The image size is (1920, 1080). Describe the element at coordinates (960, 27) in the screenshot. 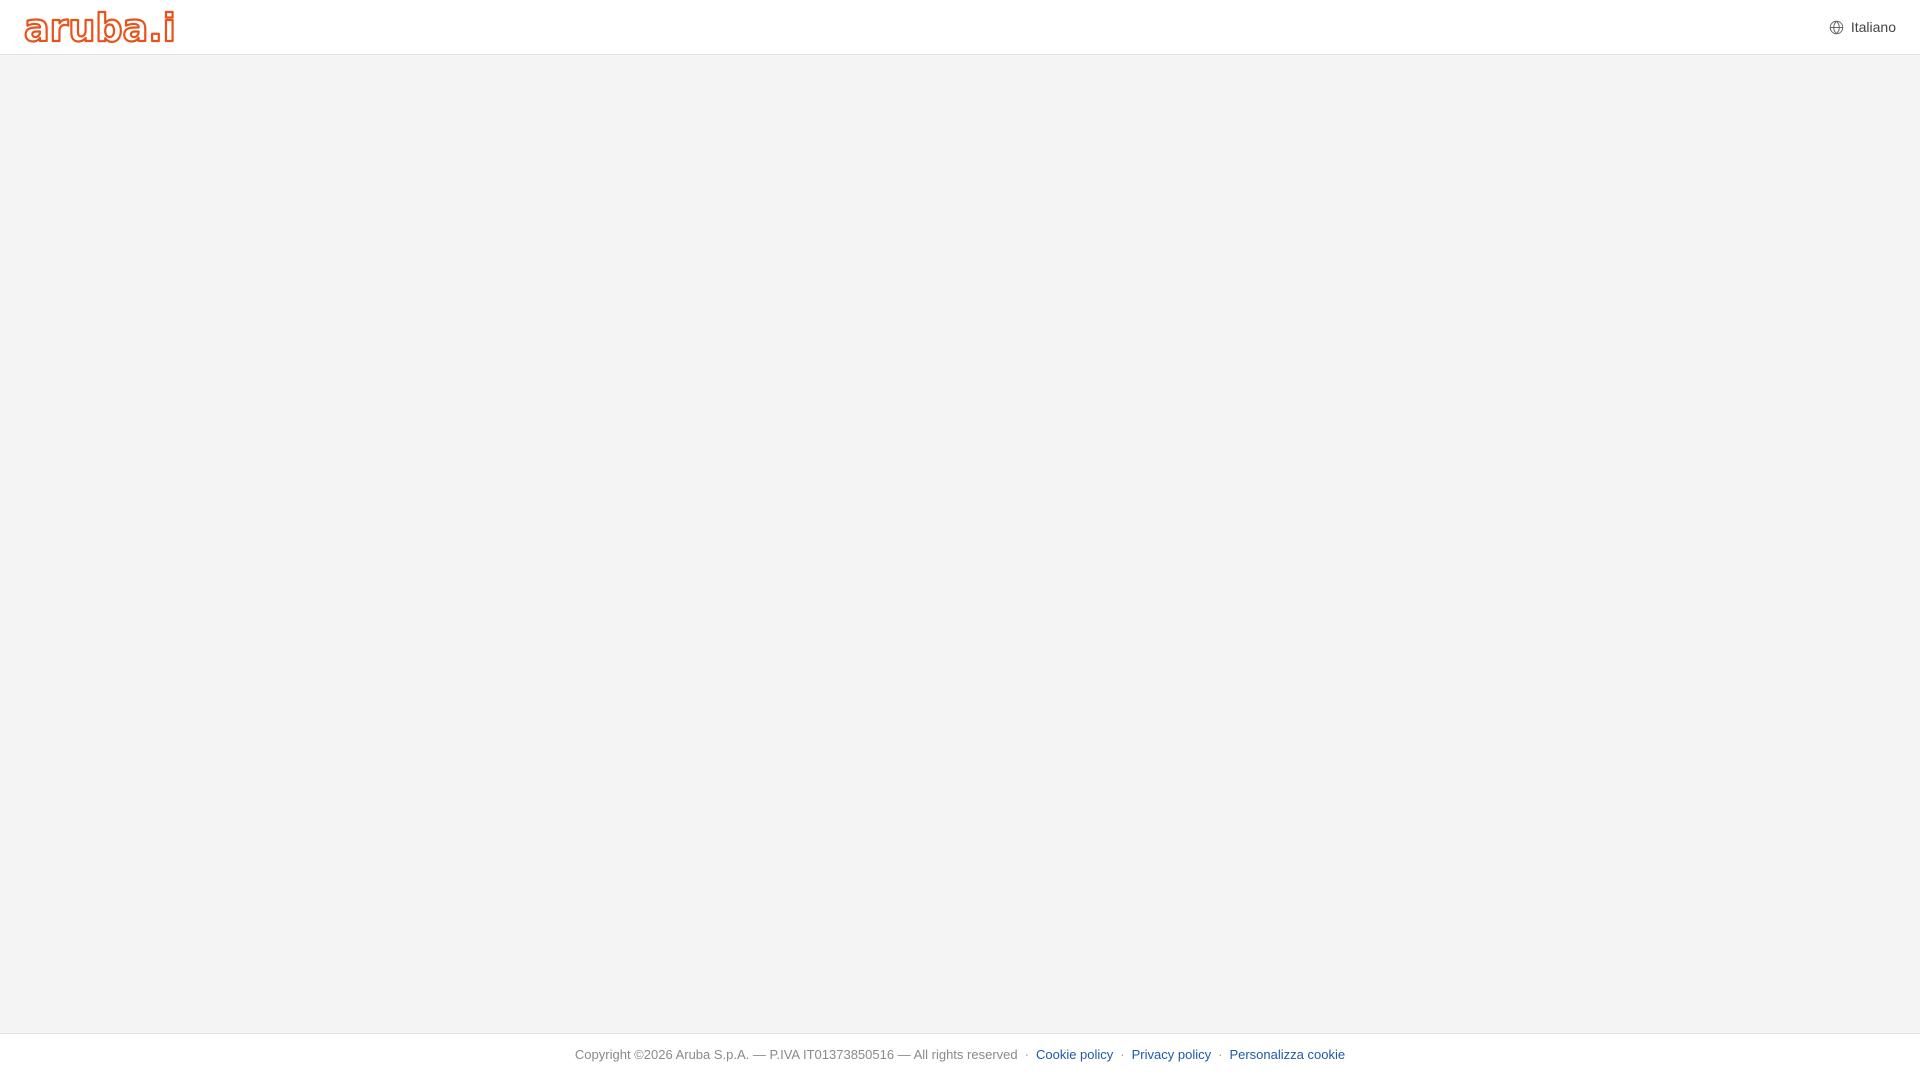

I see `top-header: aruba.it Italiano` at that location.